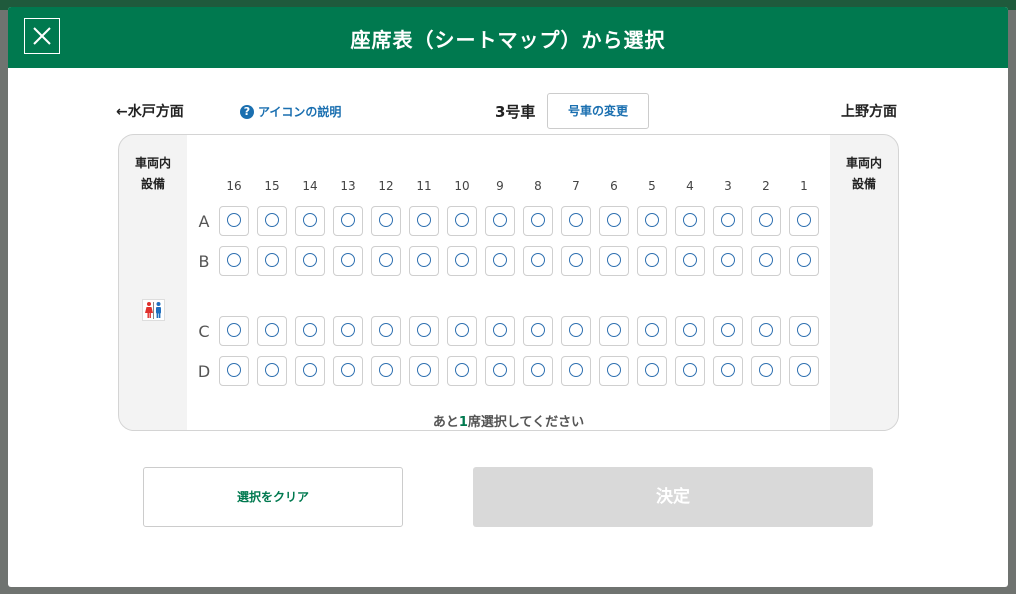 This screenshot has height=594, width=1016. What do you see at coordinates (576, 371) in the screenshot?
I see `seat-7D` at bounding box center [576, 371].